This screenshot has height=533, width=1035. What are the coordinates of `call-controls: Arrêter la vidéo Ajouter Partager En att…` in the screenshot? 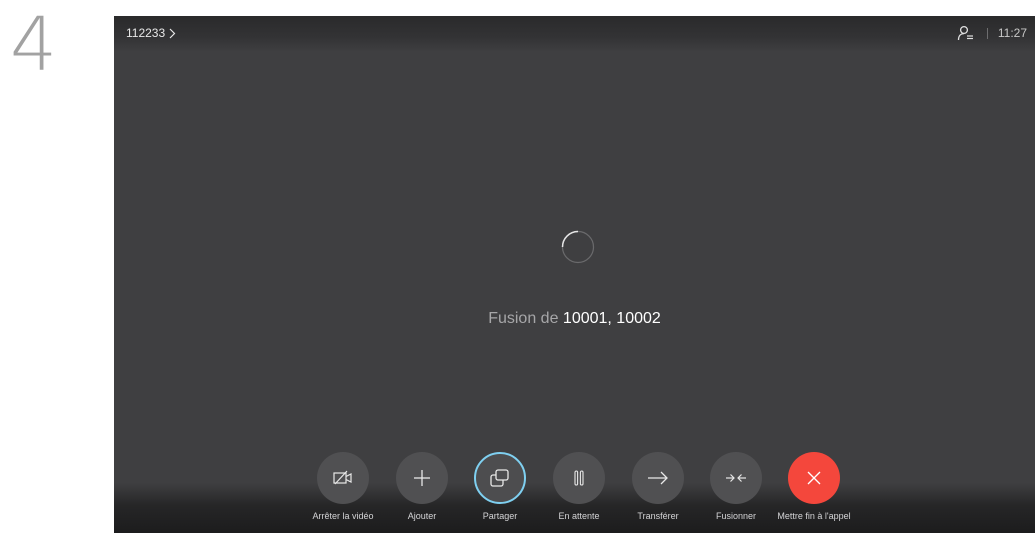 It's located at (574, 492).